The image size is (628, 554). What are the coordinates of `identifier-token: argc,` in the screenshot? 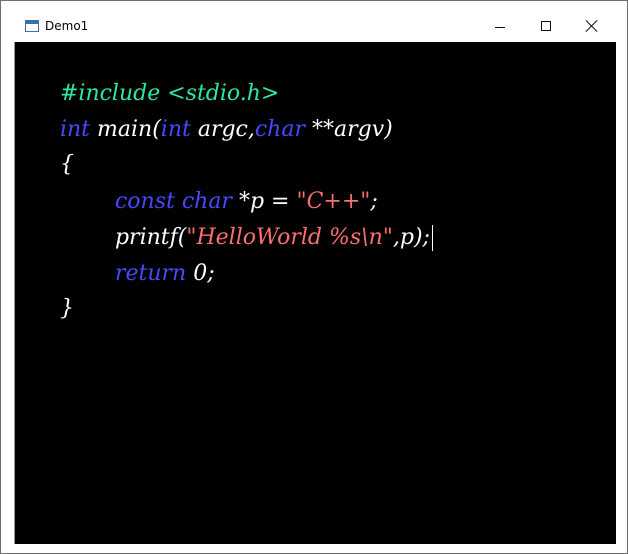 It's located at (222, 129).